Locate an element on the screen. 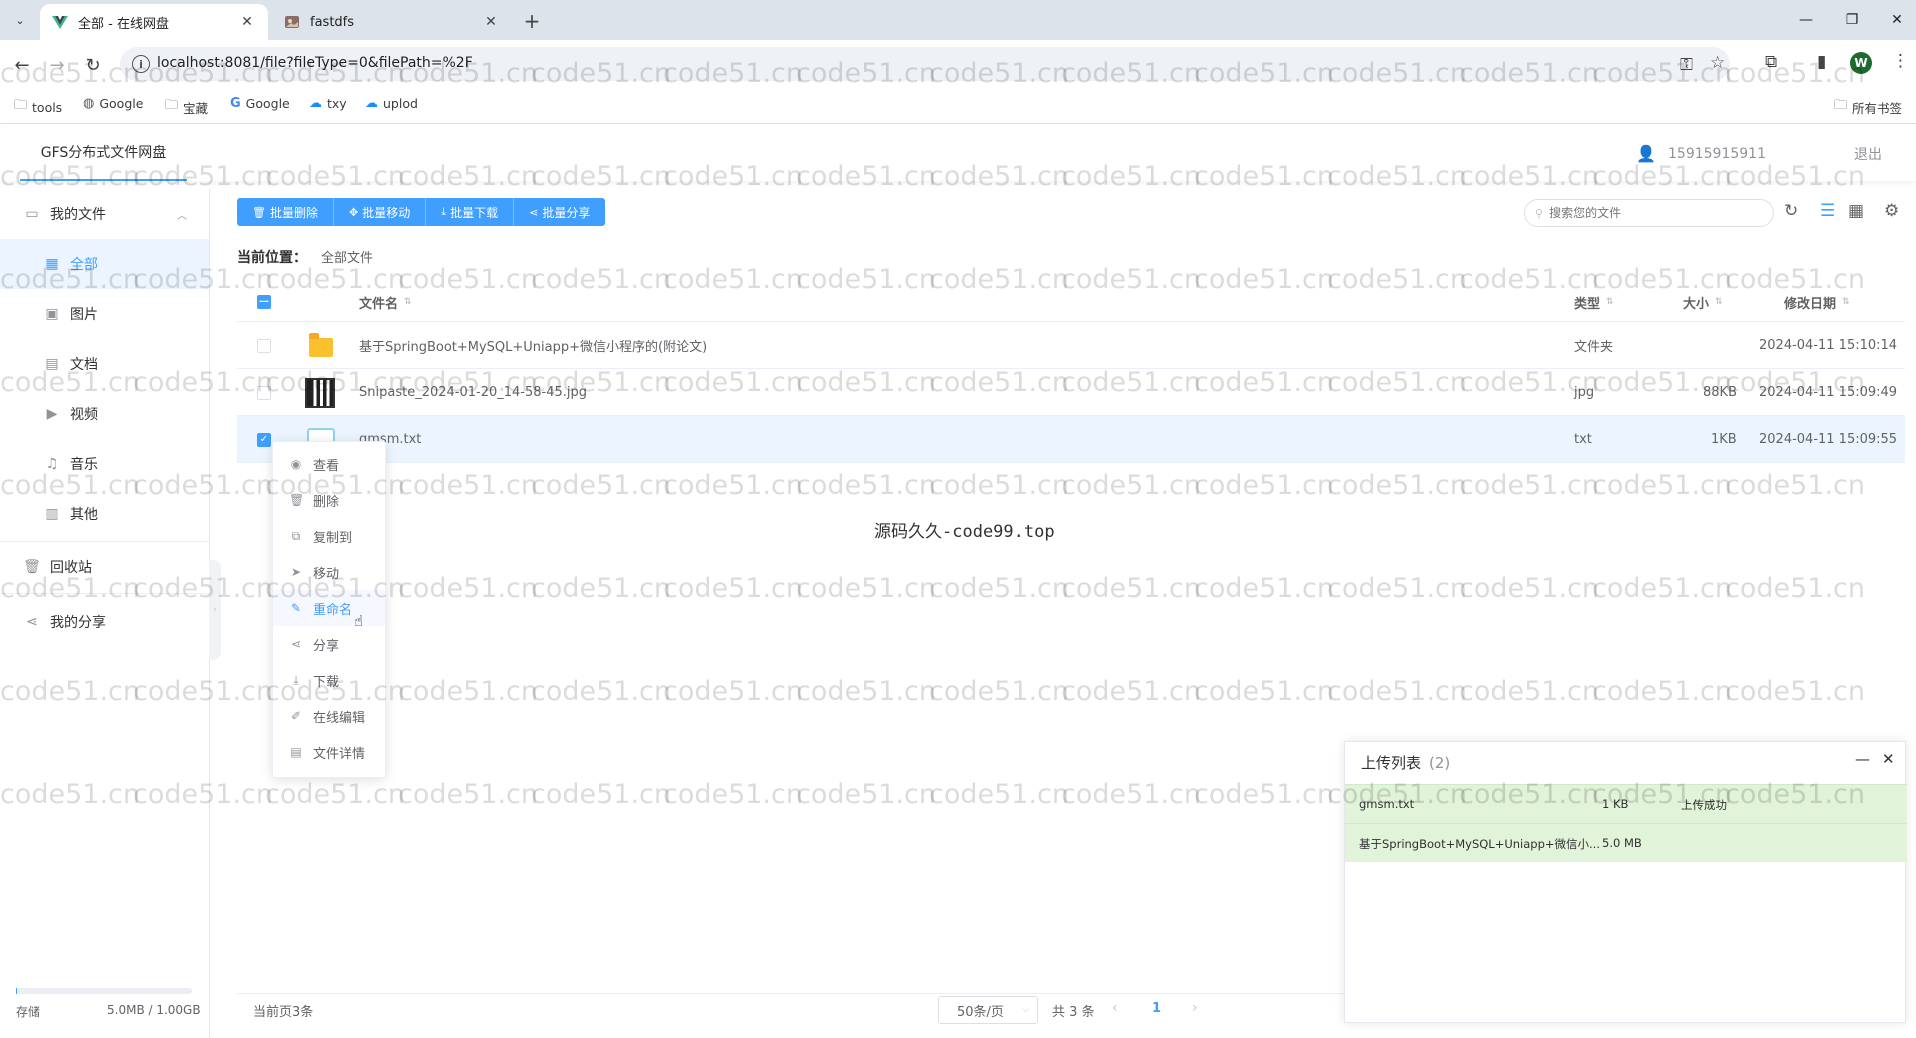 The width and height of the screenshot is (1916, 1038). extensions-puzzle-icon: ⧉ is located at coordinates (1771, 62).